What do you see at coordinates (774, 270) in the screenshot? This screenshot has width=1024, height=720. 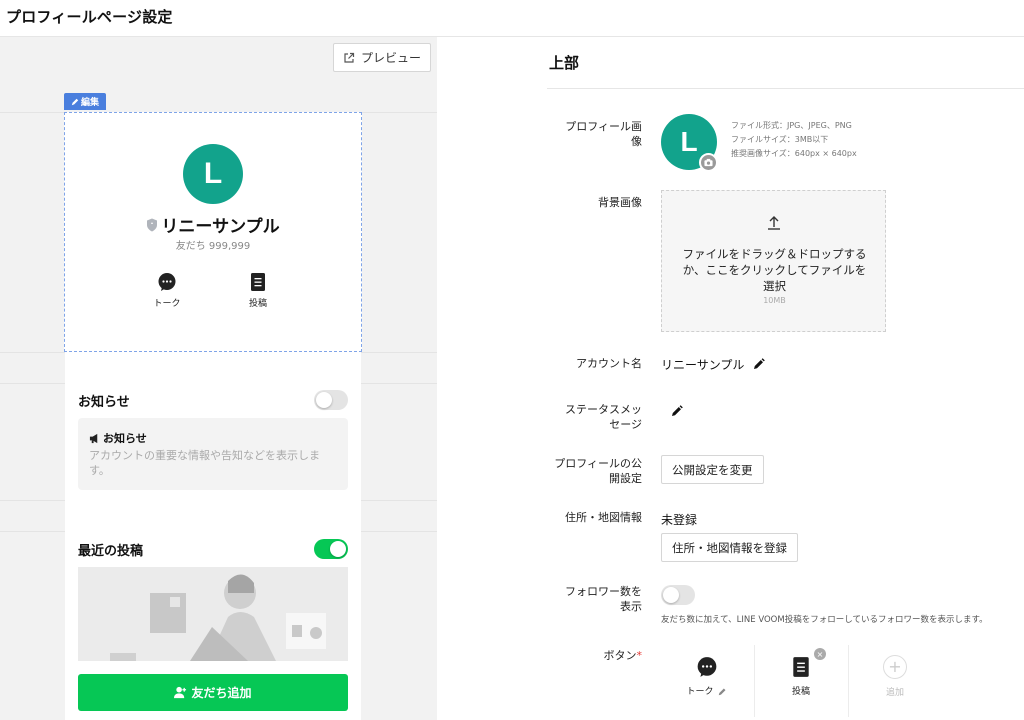 I see `dropzone-text: ファイルをドラッグ＆ドロップするか、ここをクリックしてファイルを選択` at bounding box center [774, 270].